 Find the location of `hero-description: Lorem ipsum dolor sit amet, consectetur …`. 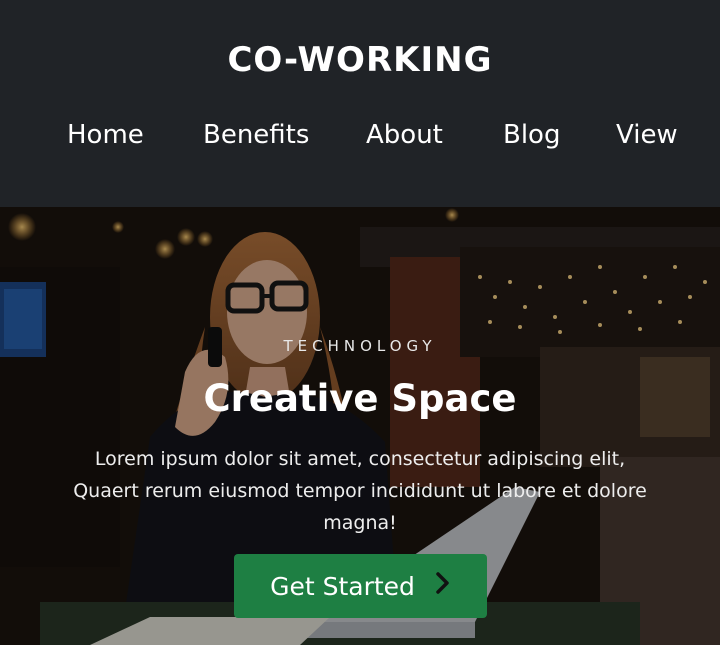

hero-description: Lorem ipsum dolor sit amet, consectetur … is located at coordinates (360, 491).